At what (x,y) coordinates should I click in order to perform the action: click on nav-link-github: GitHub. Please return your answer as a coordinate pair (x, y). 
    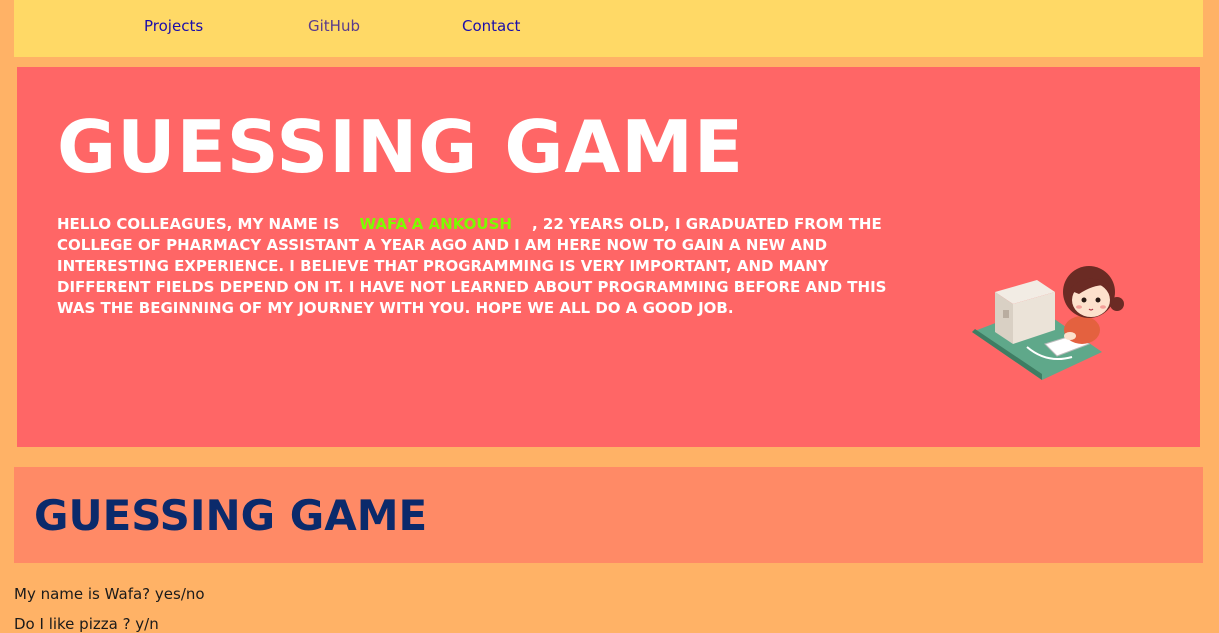
    Looking at the image, I should click on (334, 26).